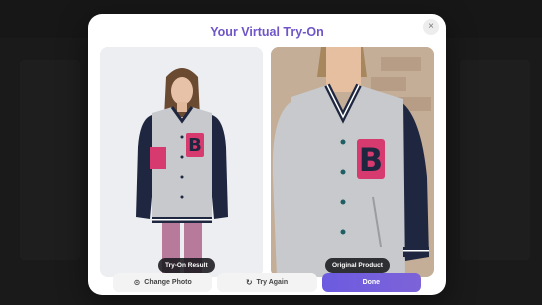 This screenshot has width=542, height=305. I want to click on camera-icon: ⊙, so click(137, 282).